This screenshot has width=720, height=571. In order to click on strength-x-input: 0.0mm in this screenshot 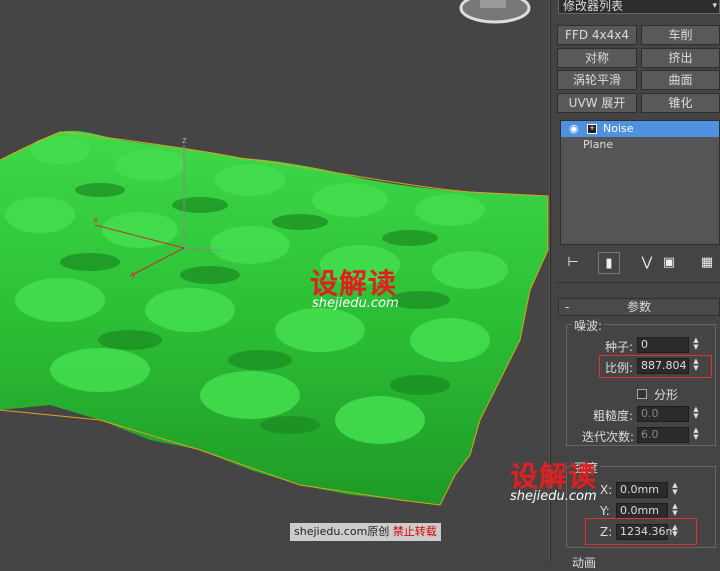, I will do `click(642, 490)`.